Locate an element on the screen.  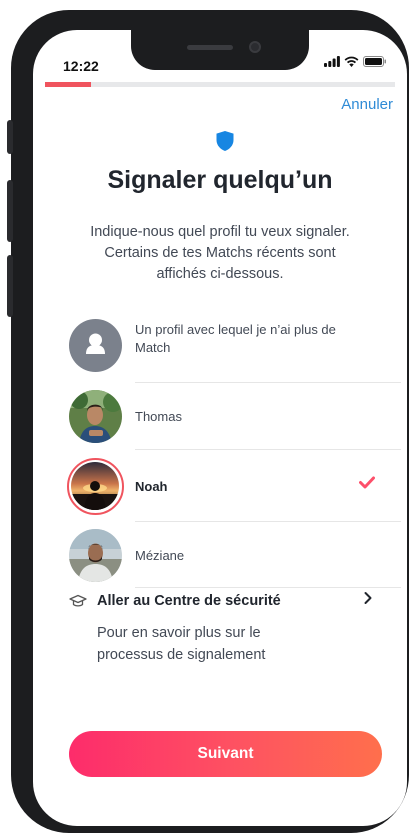
progress-fill is located at coordinates (68, 84).